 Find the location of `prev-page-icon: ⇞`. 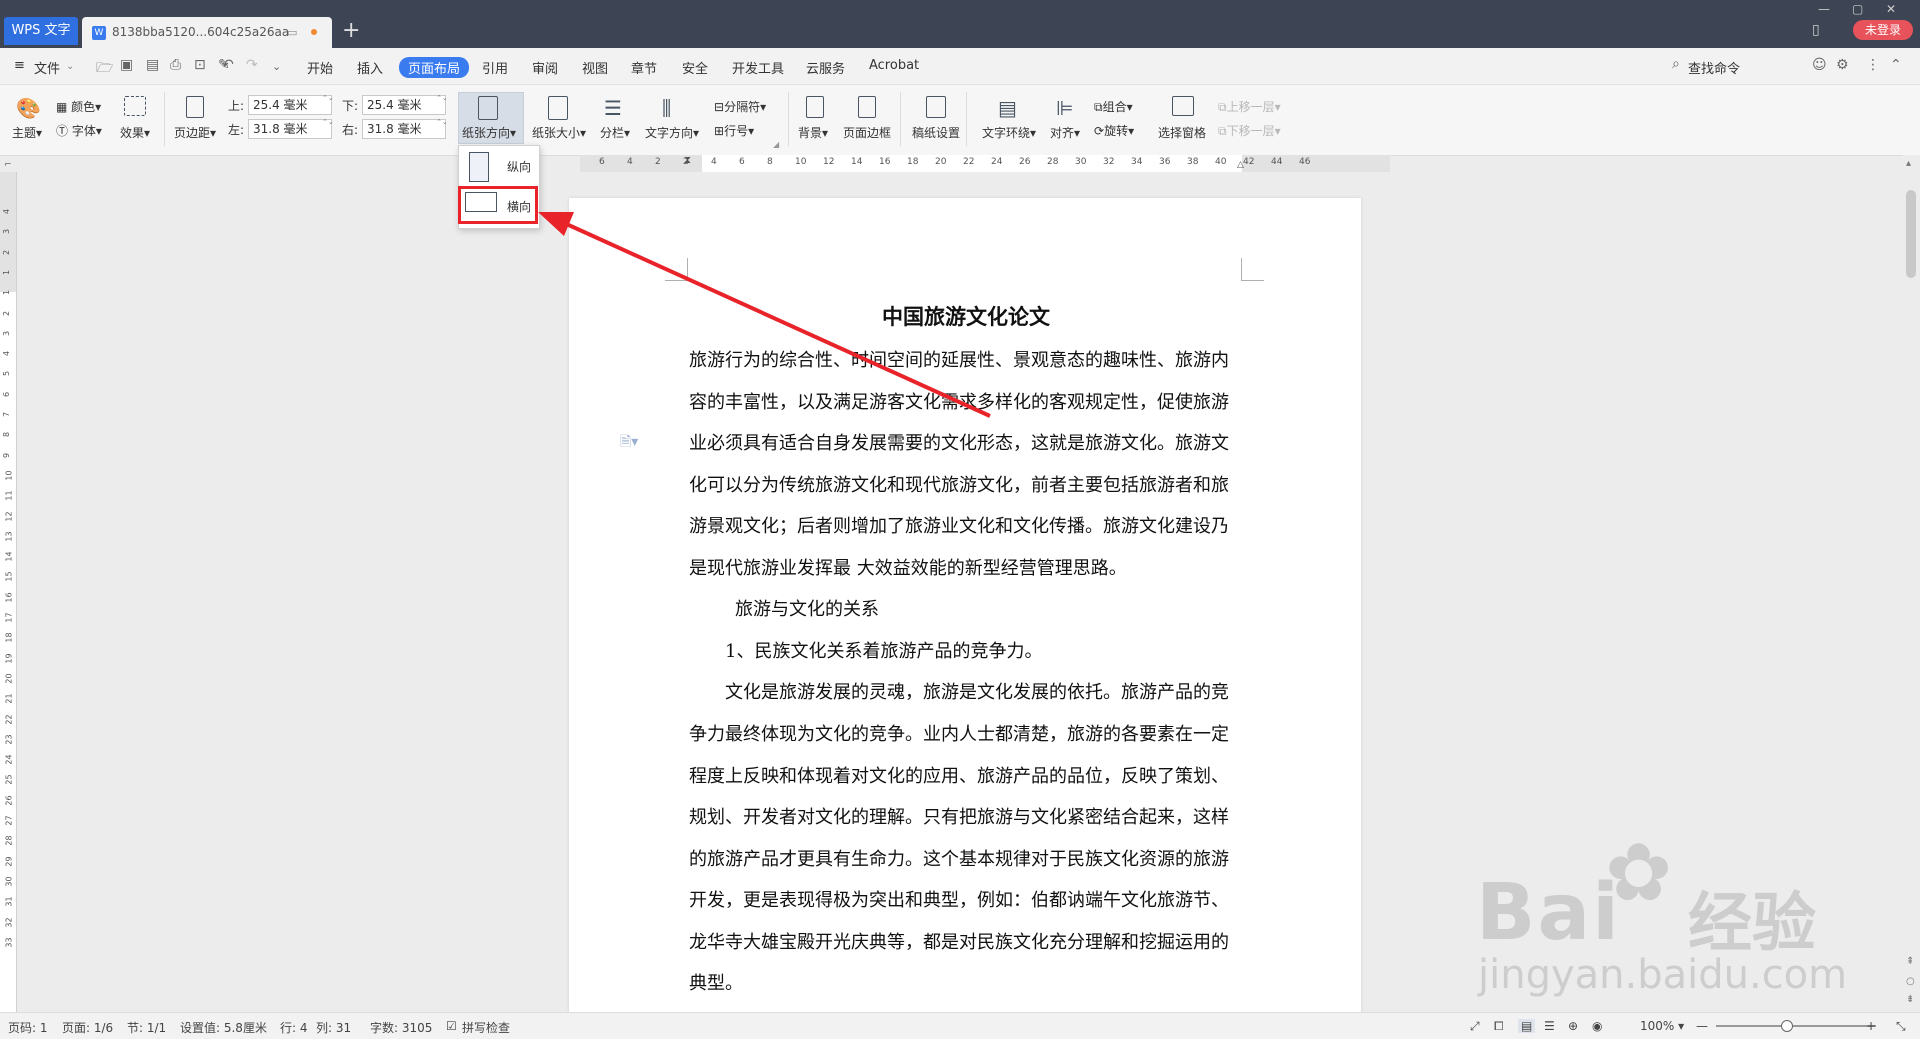

prev-page-icon: ⇞ is located at coordinates (1910, 961).